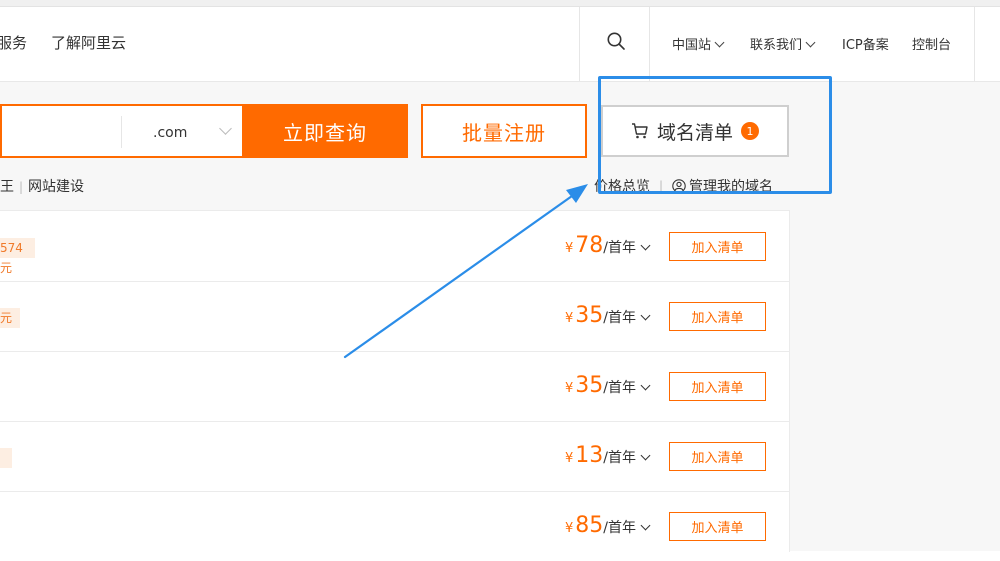  Describe the element at coordinates (589, 455) in the screenshot. I see `price-value: 13` at that location.